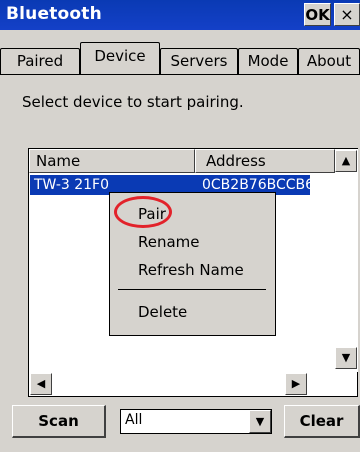 This screenshot has width=360, height=452. Describe the element at coordinates (192, 312) in the screenshot. I see `menu-item-delete: Delete` at that location.